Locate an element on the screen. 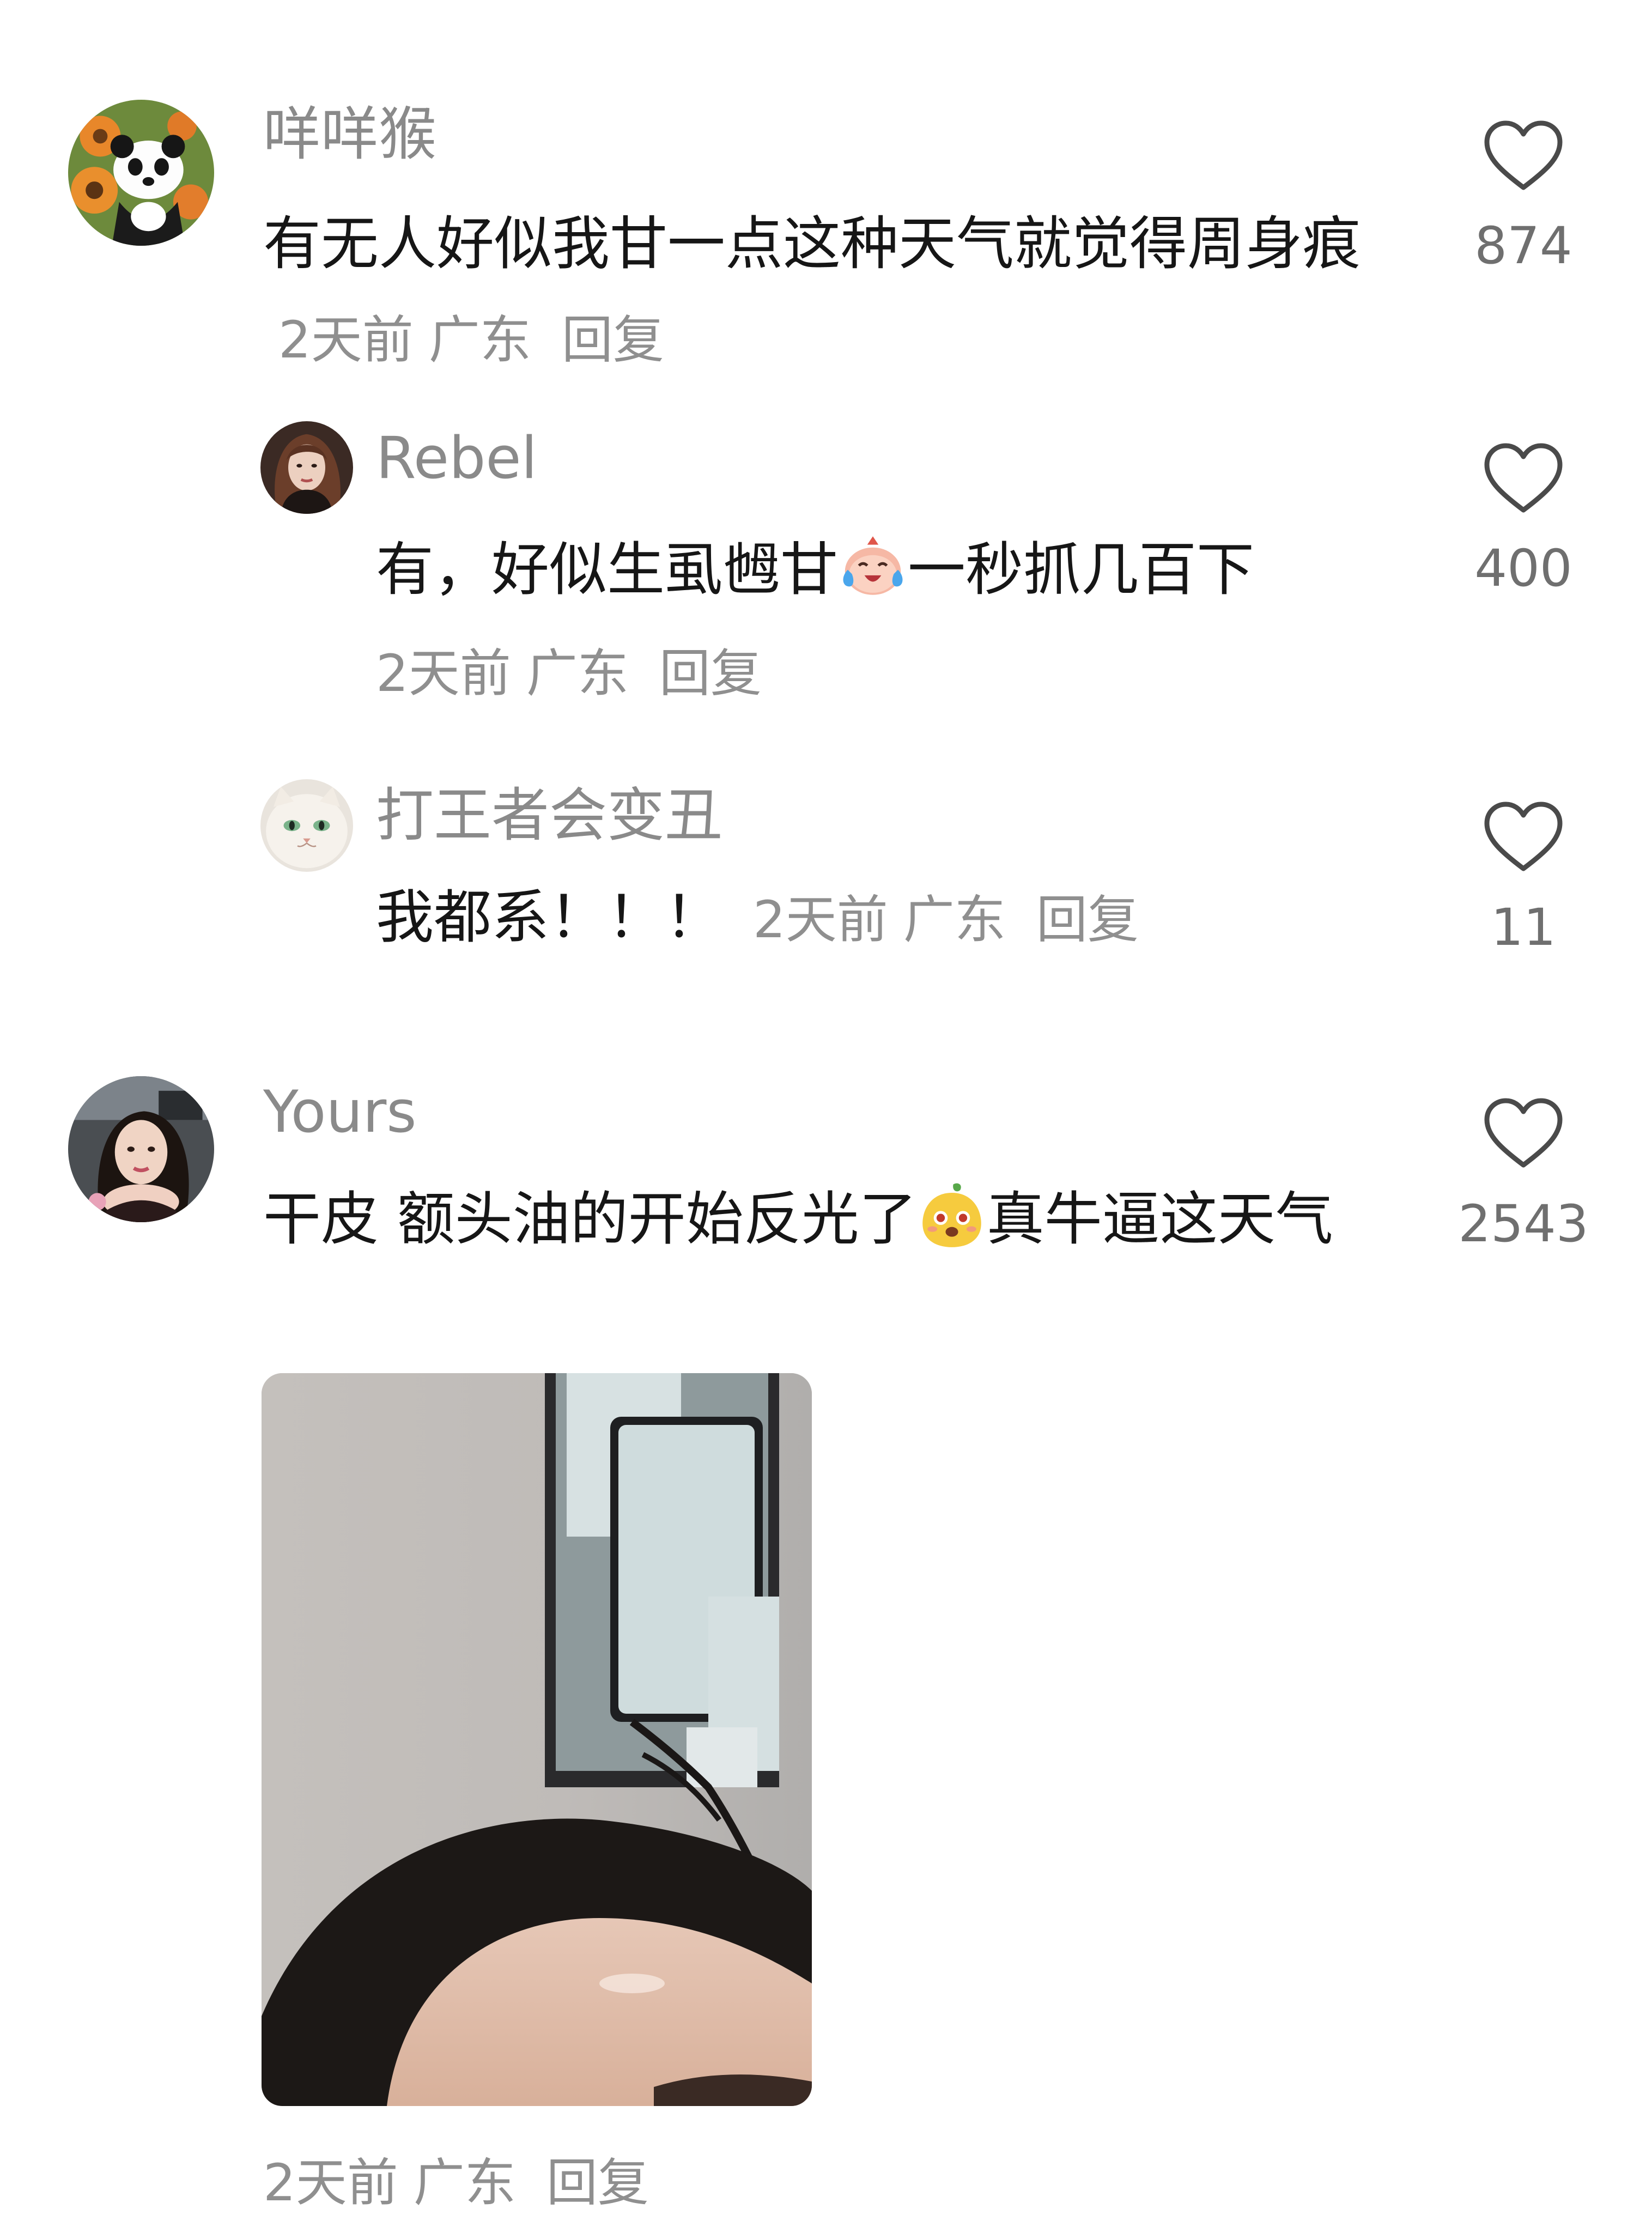 Image resolution: width=1652 pixels, height=2227 pixels. comment-text: 有，好似生虱乸甘 一秒抓几百下 is located at coordinates (874, 570).